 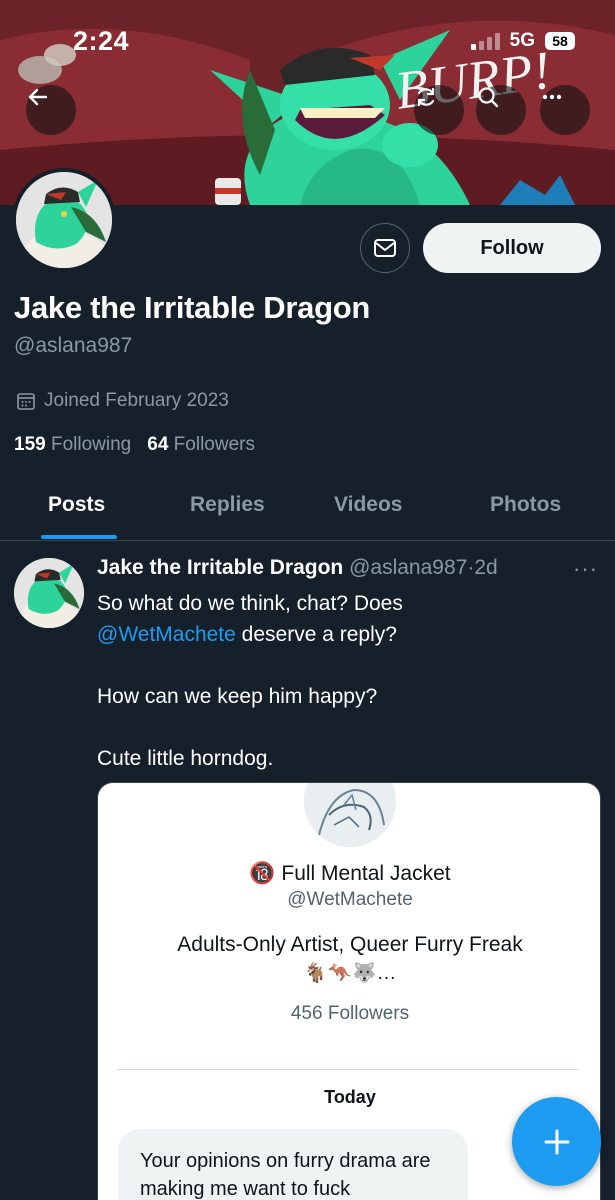 I want to click on plus-icon, so click(x=556, y=1141).